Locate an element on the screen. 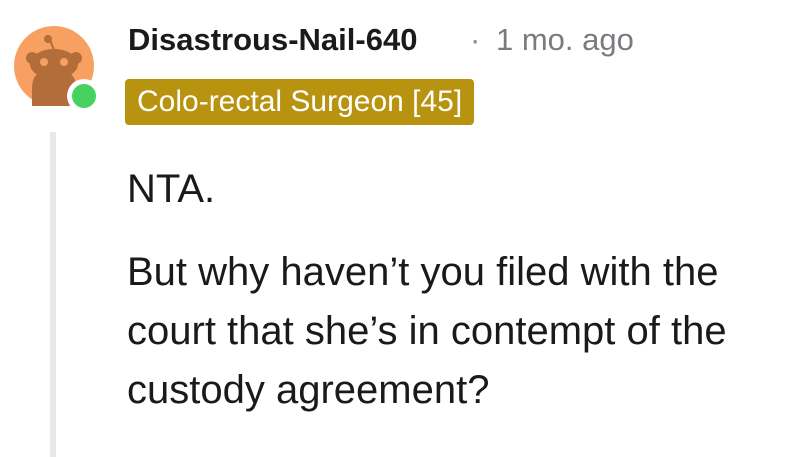 The height and width of the screenshot is (457, 805). avatar is located at coordinates (57, 69).